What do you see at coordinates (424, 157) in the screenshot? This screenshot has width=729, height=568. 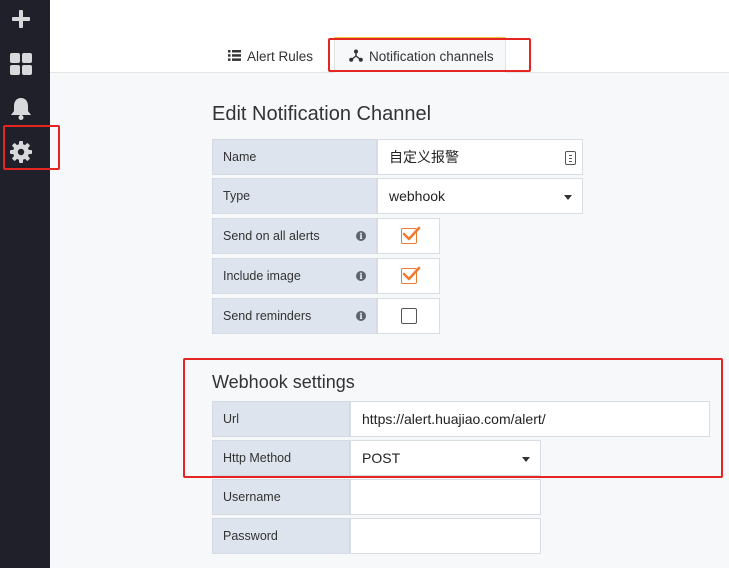 I see `name-value: 自定义报警` at bounding box center [424, 157].